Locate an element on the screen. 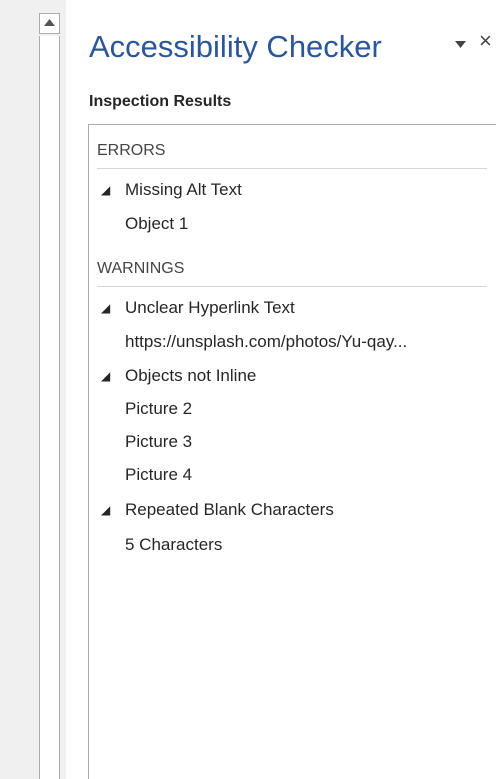  pane-options-dropdown-icon is located at coordinates (460, 44).